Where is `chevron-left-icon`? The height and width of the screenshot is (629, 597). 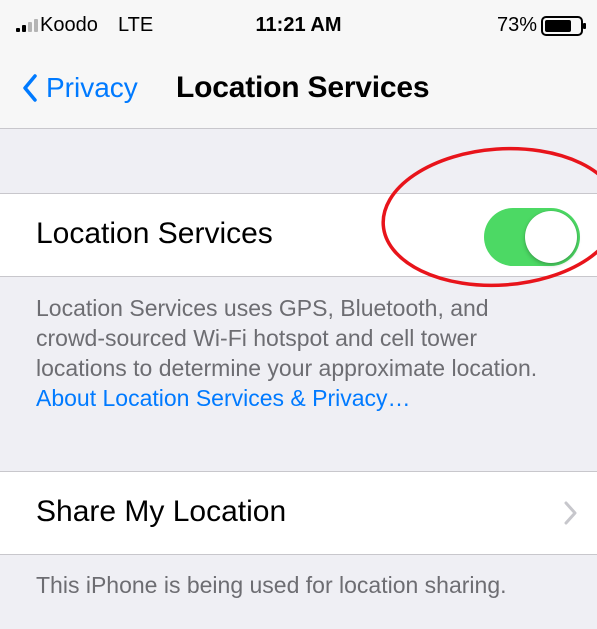 chevron-left-icon is located at coordinates (30, 88).